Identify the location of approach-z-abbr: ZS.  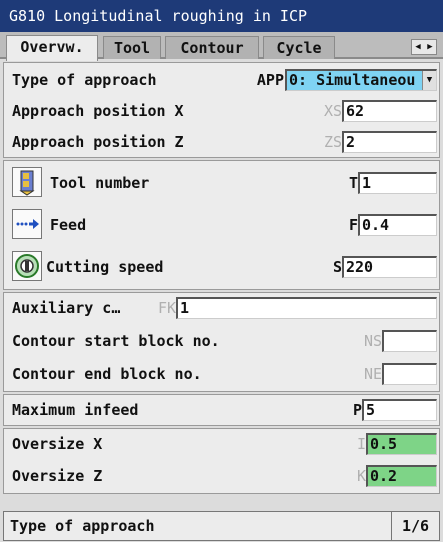
(332, 142).